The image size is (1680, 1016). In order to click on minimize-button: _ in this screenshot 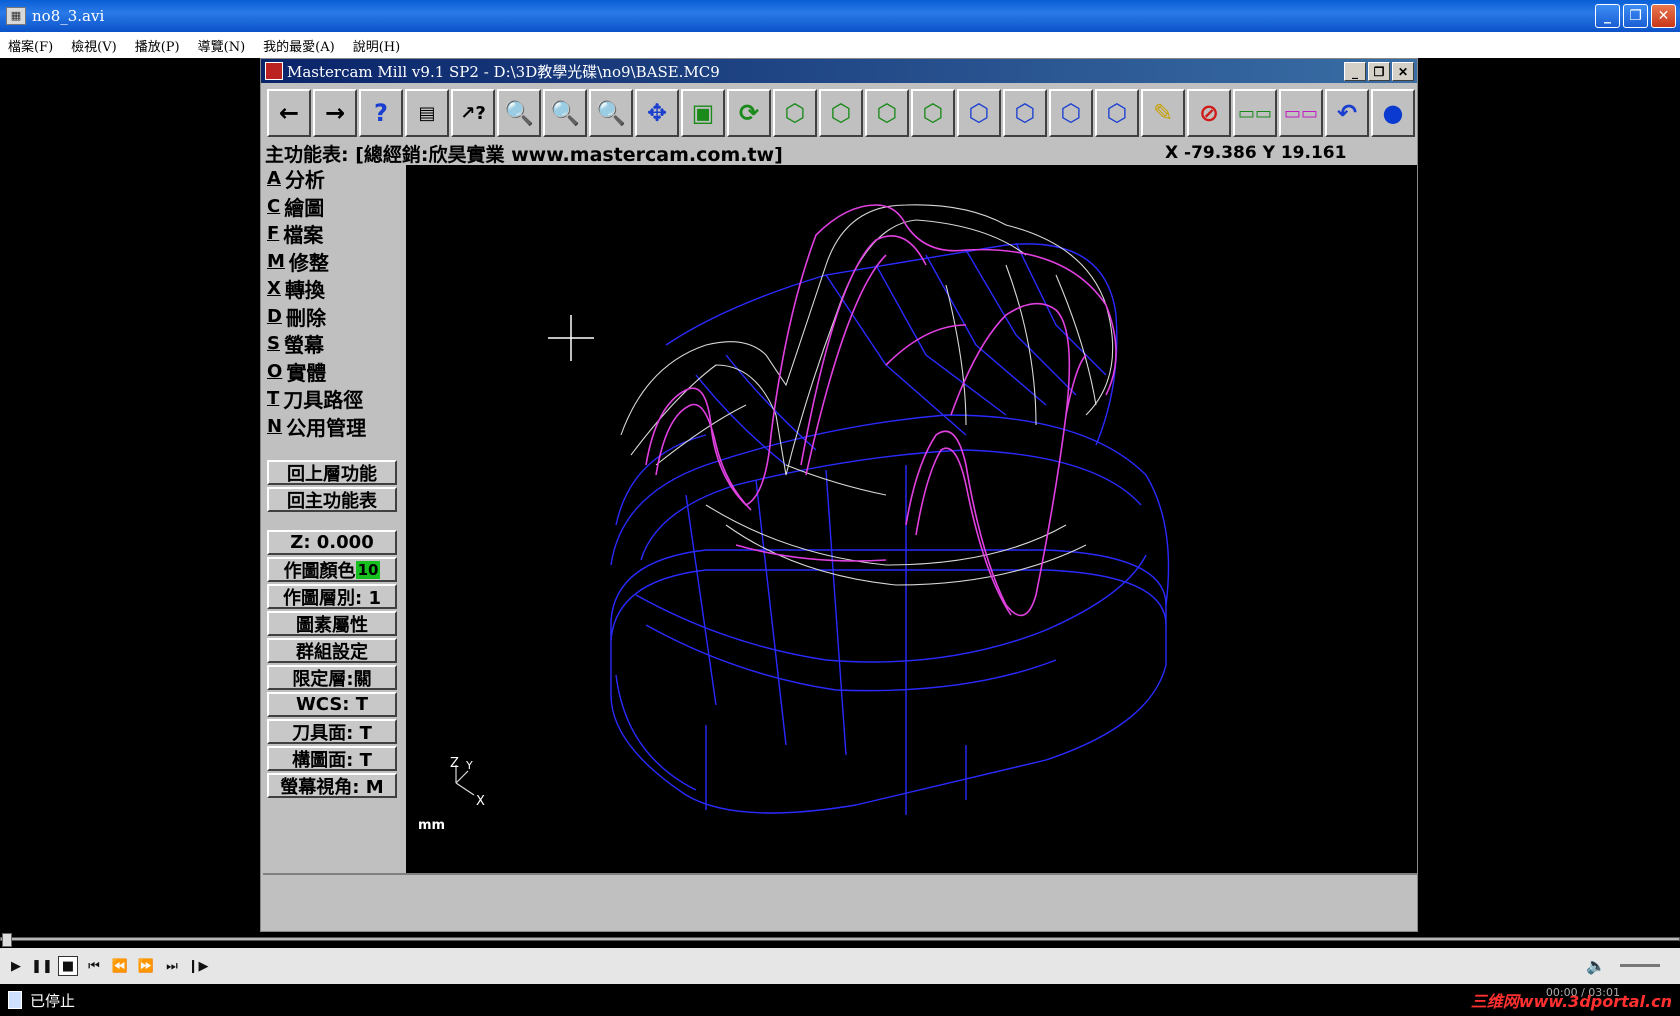, I will do `click(1607, 16)`.